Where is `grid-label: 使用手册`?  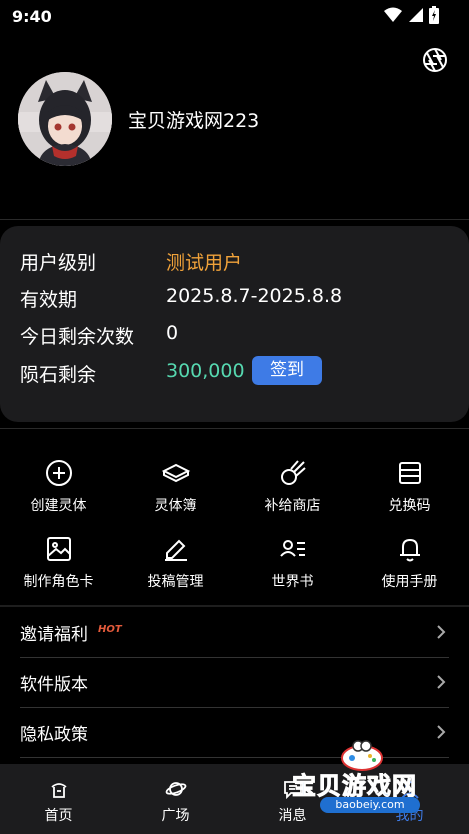 grid-label: 使用手册 is located at coordinates (409, 582).